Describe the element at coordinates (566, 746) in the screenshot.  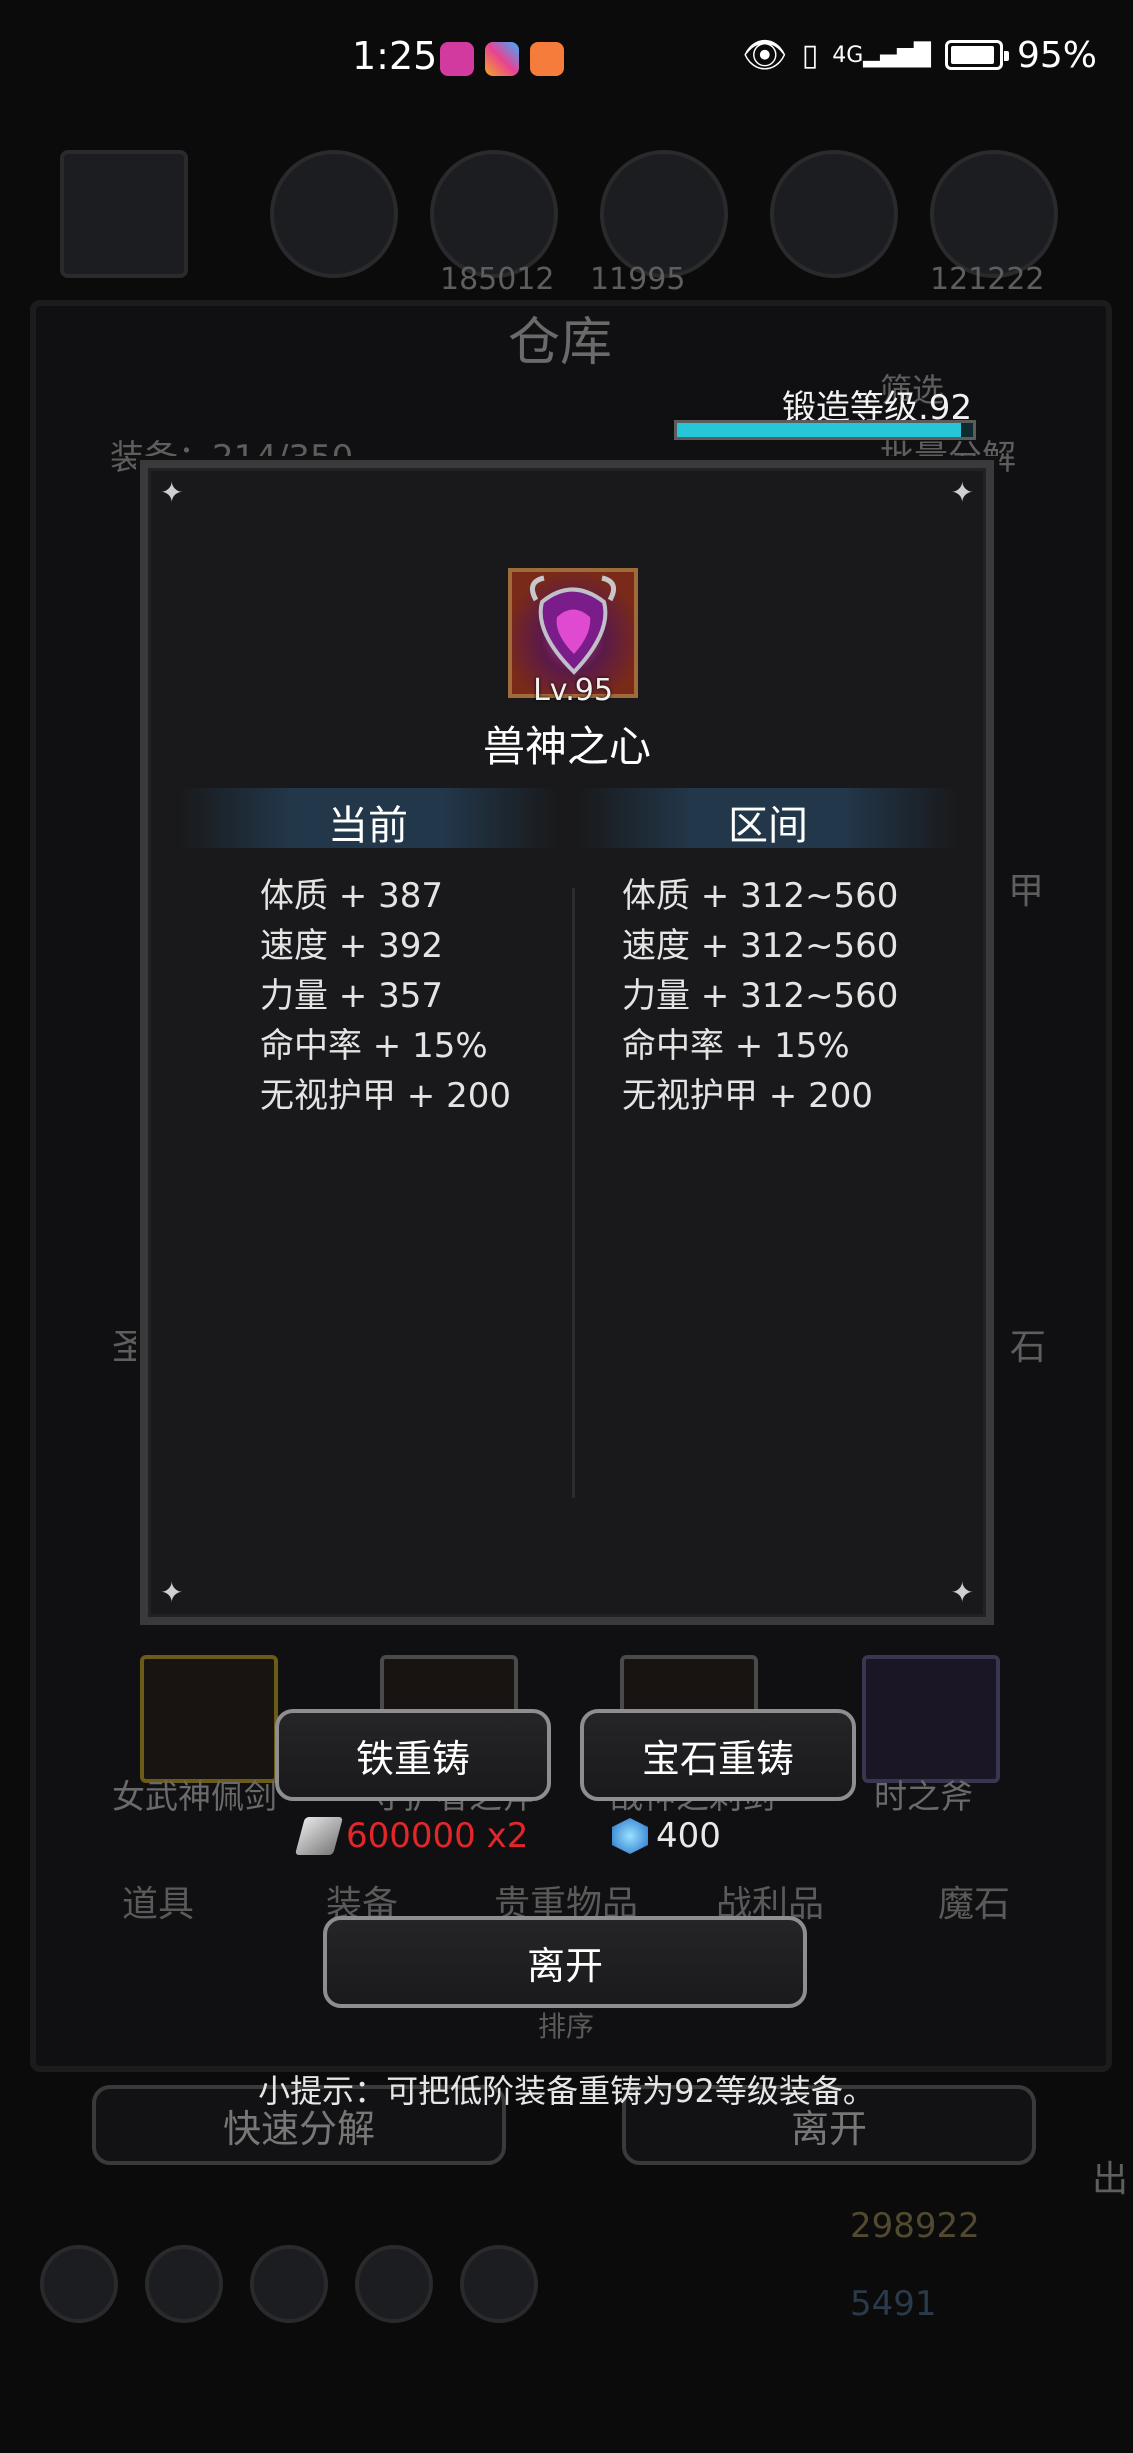
I see `item-name: 兽神之心` at that location.